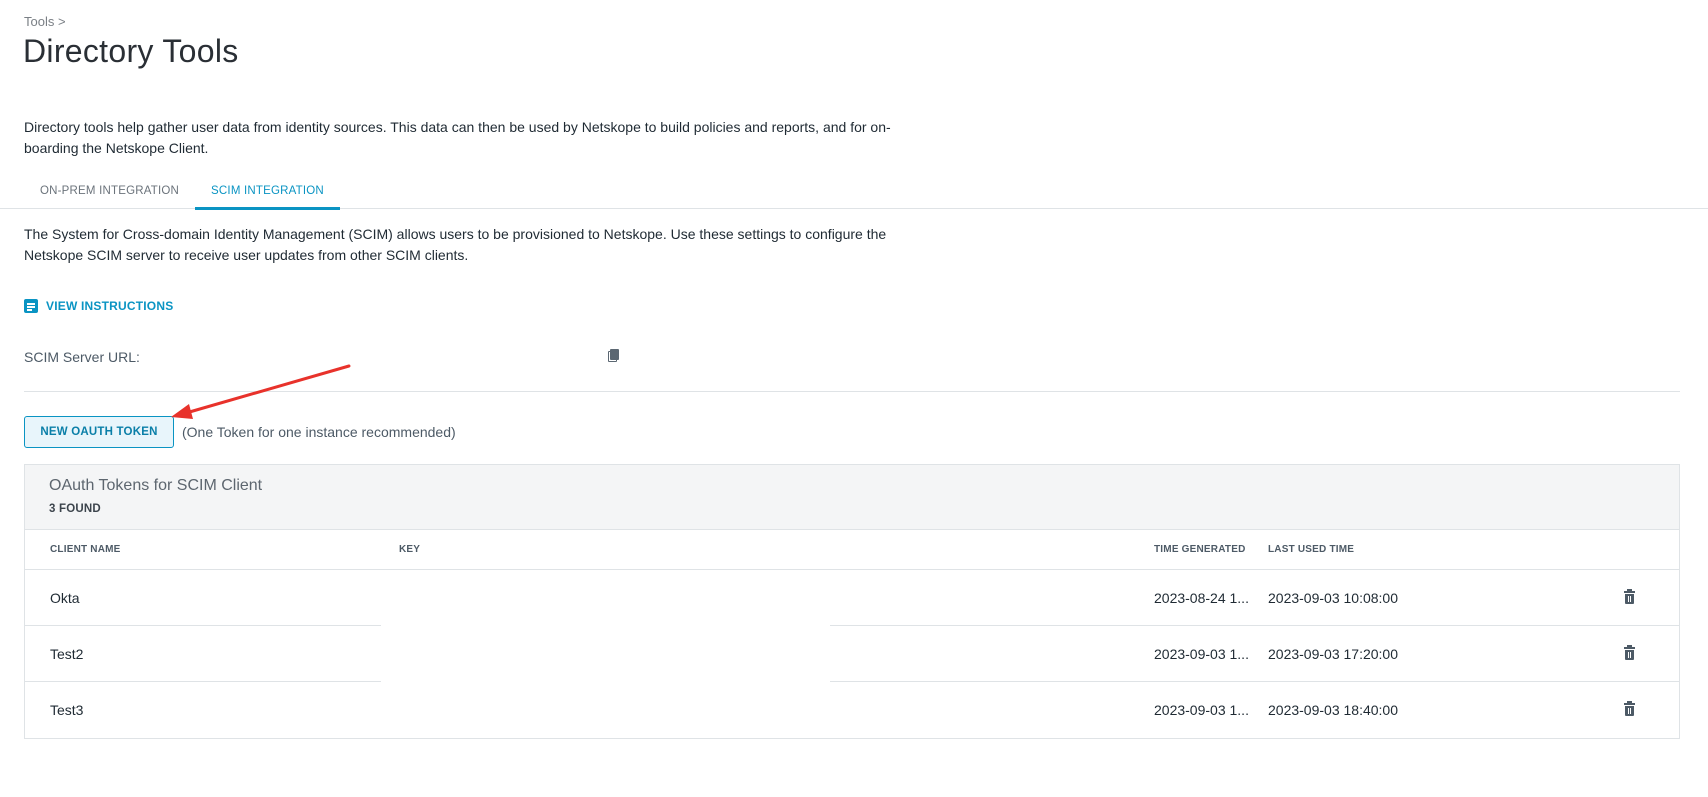 The height and width of the screenshot is (797, 1708). Describe the element at coordinates (1311, 549) in the screenshot. I see `column-header-last-used-time: LAST USED TIME` at that location.